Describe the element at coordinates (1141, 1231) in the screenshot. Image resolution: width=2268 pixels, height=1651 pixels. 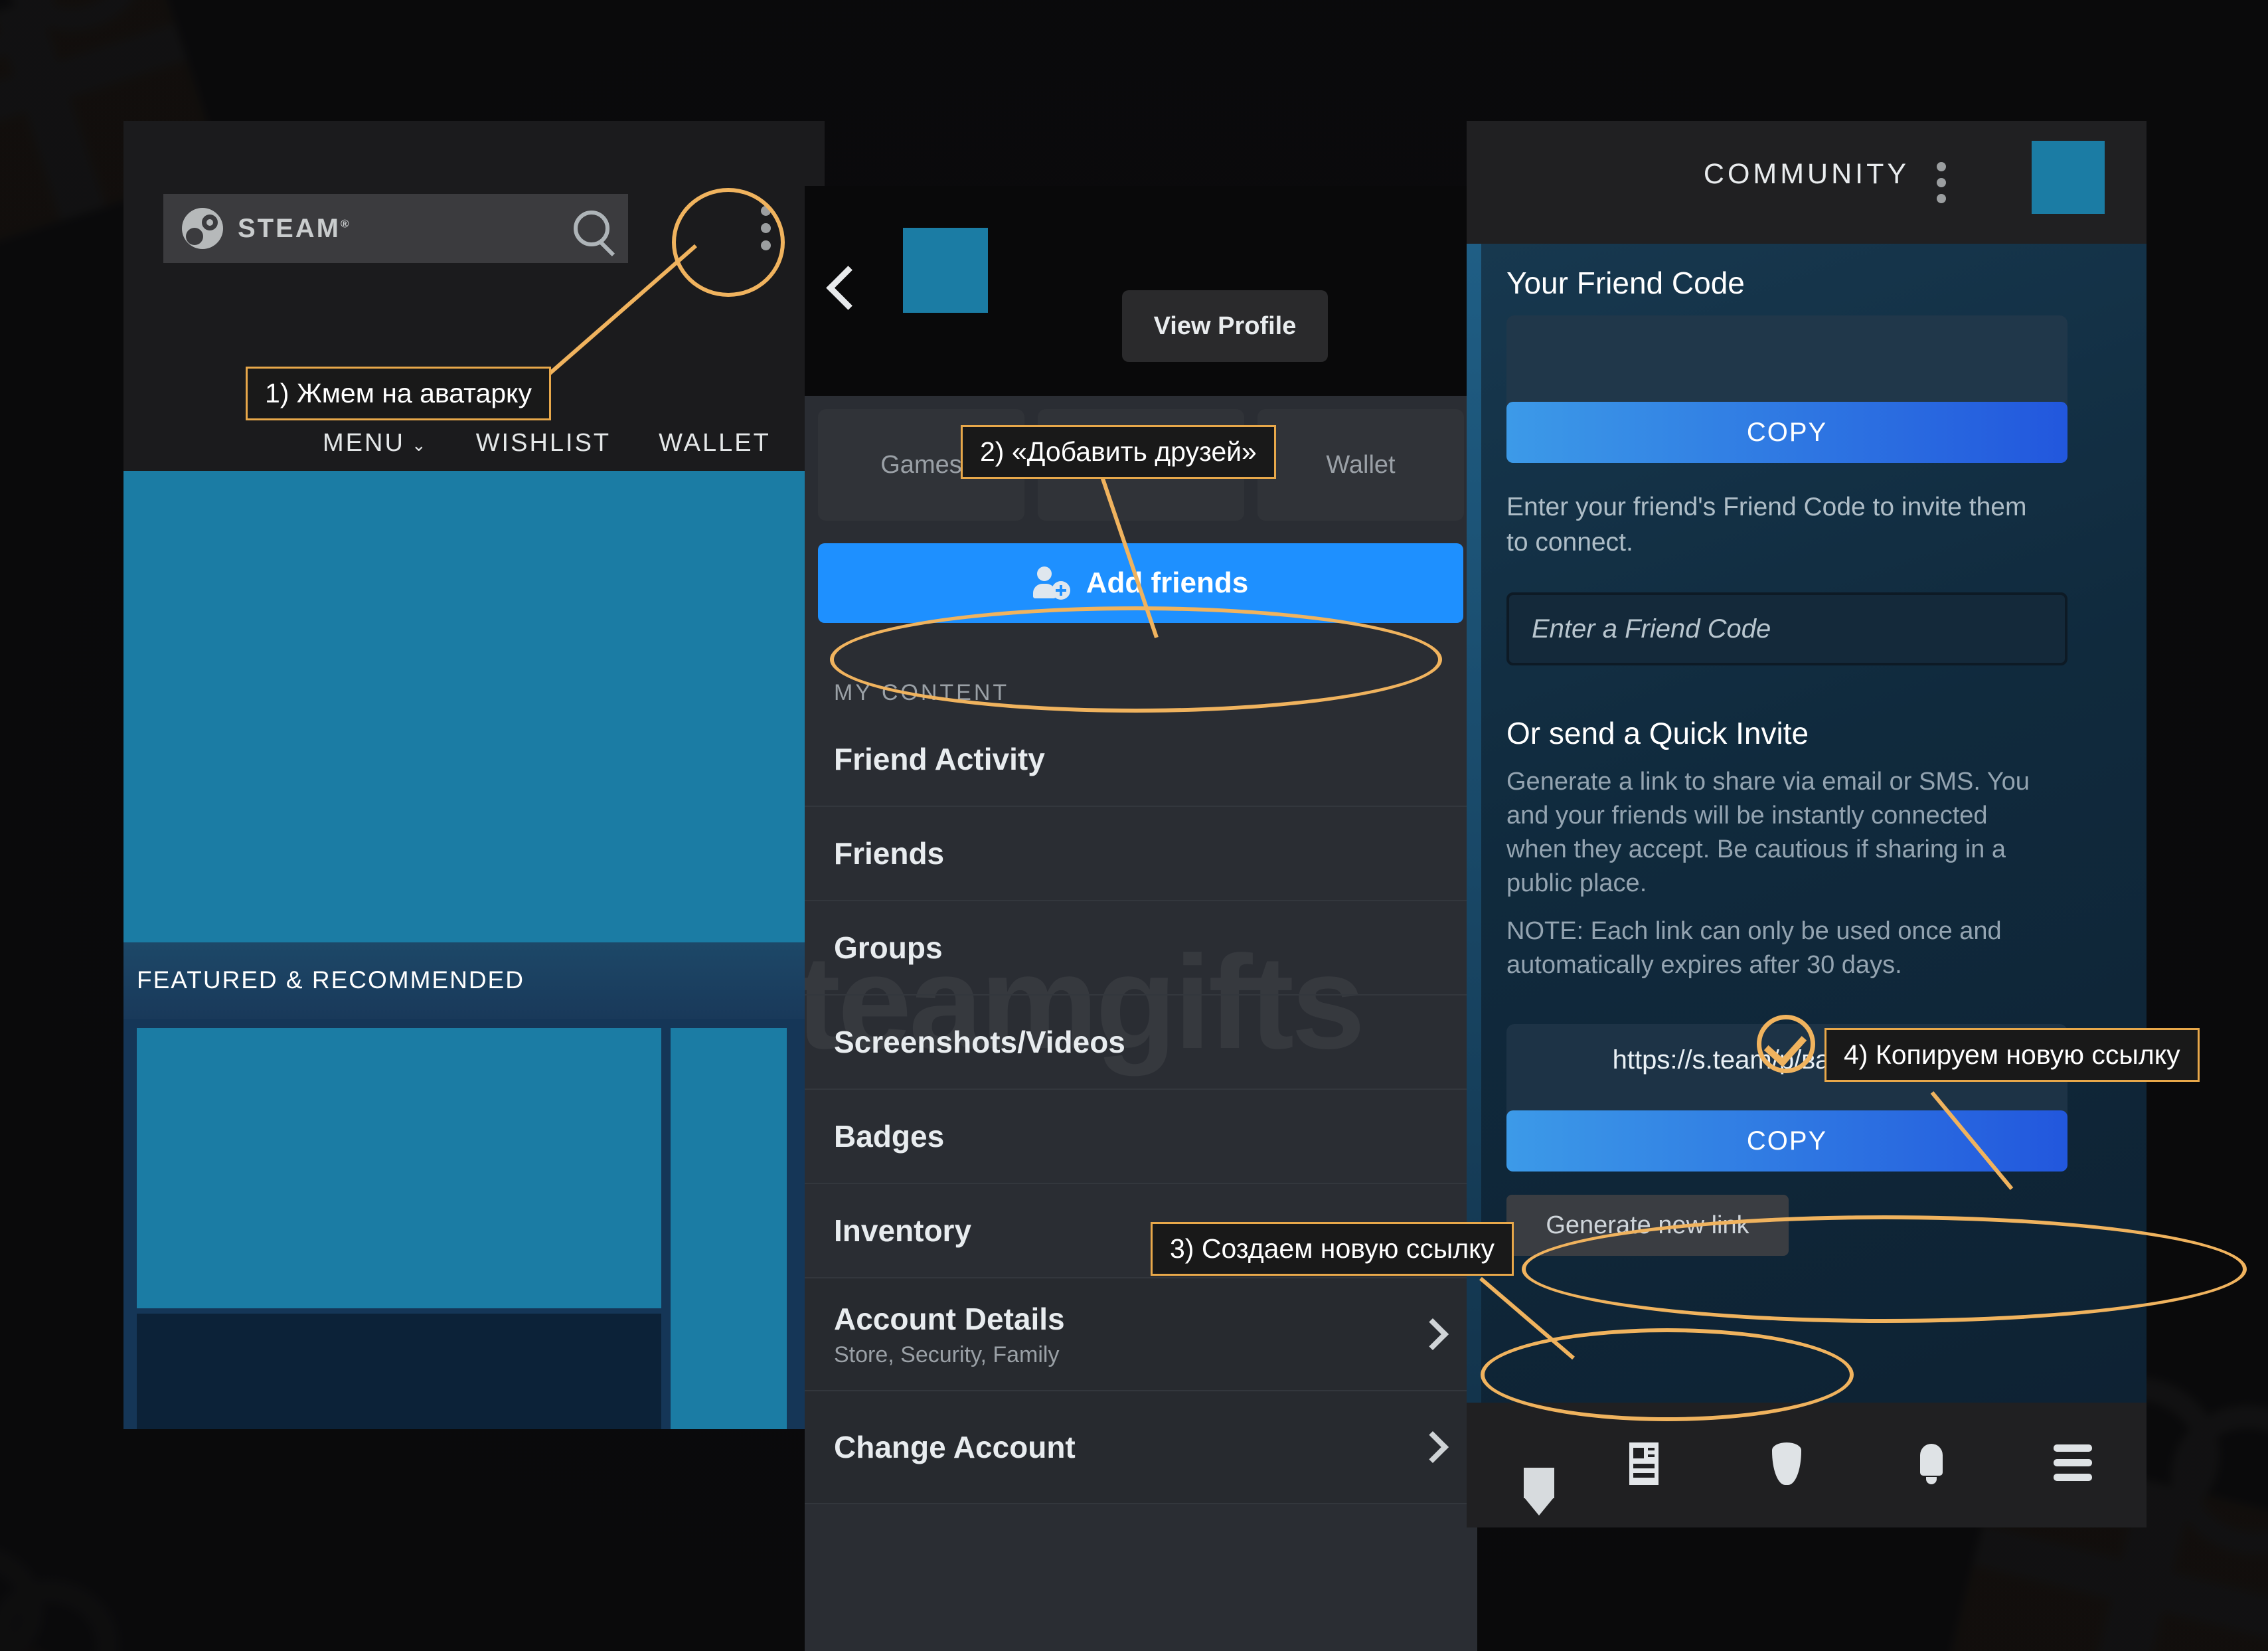
I see `menu-item-inventory: Inventory` at that location.